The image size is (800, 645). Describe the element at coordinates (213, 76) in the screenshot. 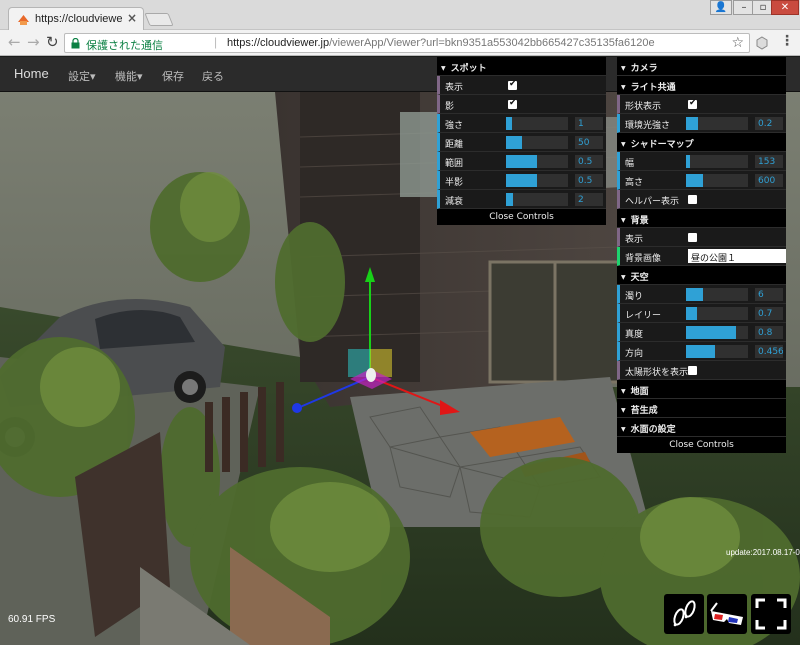

I see `nav-back-link: 戻る` at that location.